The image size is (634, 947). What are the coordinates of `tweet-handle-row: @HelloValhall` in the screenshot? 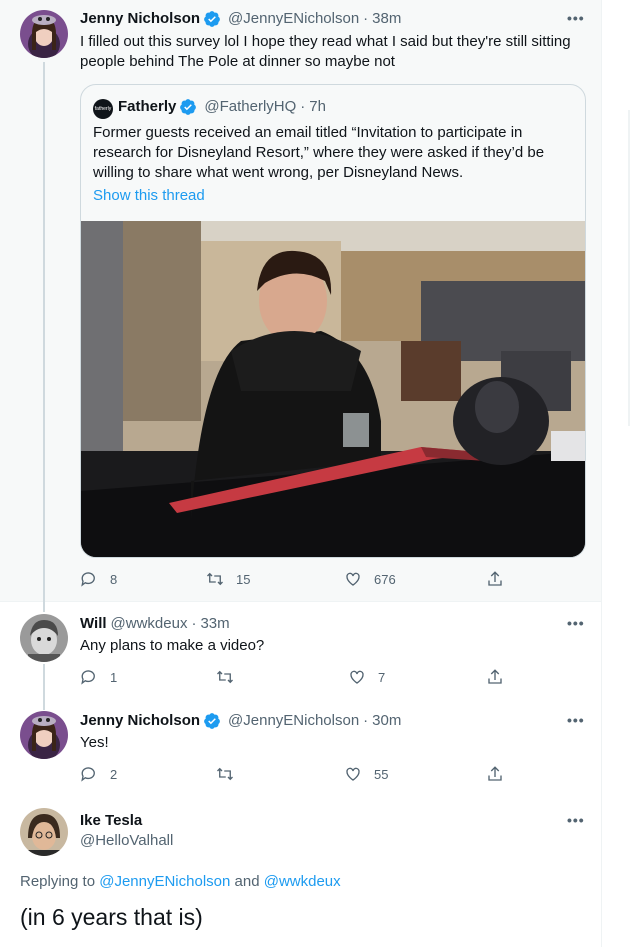 It's located at (126, 841).